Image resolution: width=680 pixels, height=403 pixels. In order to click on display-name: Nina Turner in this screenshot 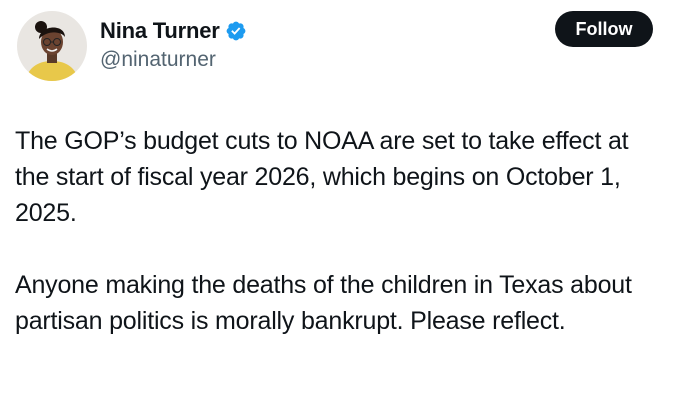, I will do `click(160, 31)`.